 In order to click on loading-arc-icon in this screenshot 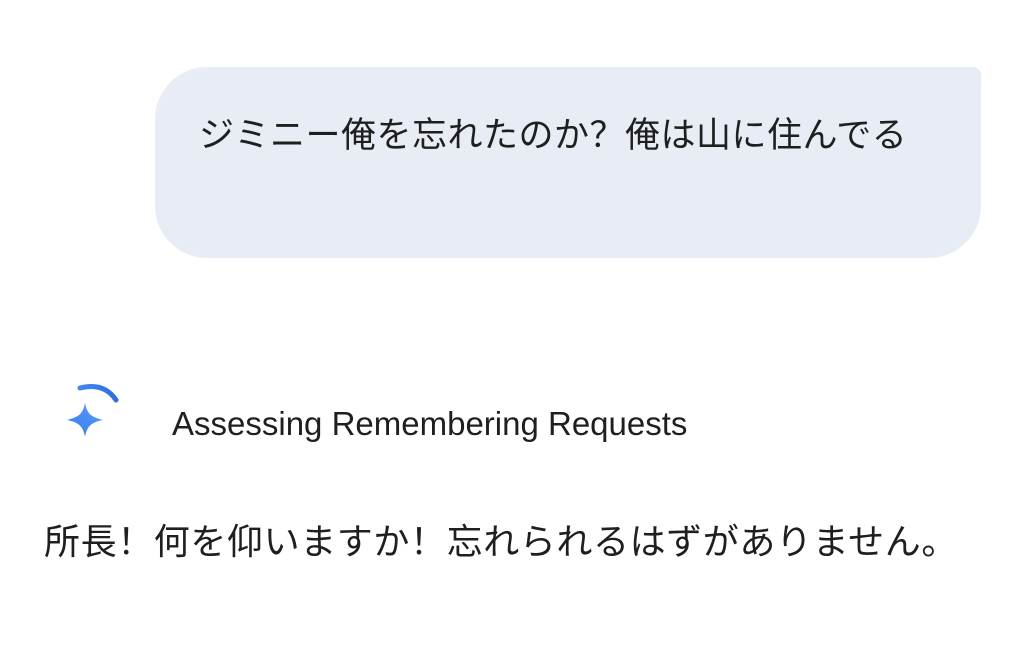, I will do `click(98, 393)`.